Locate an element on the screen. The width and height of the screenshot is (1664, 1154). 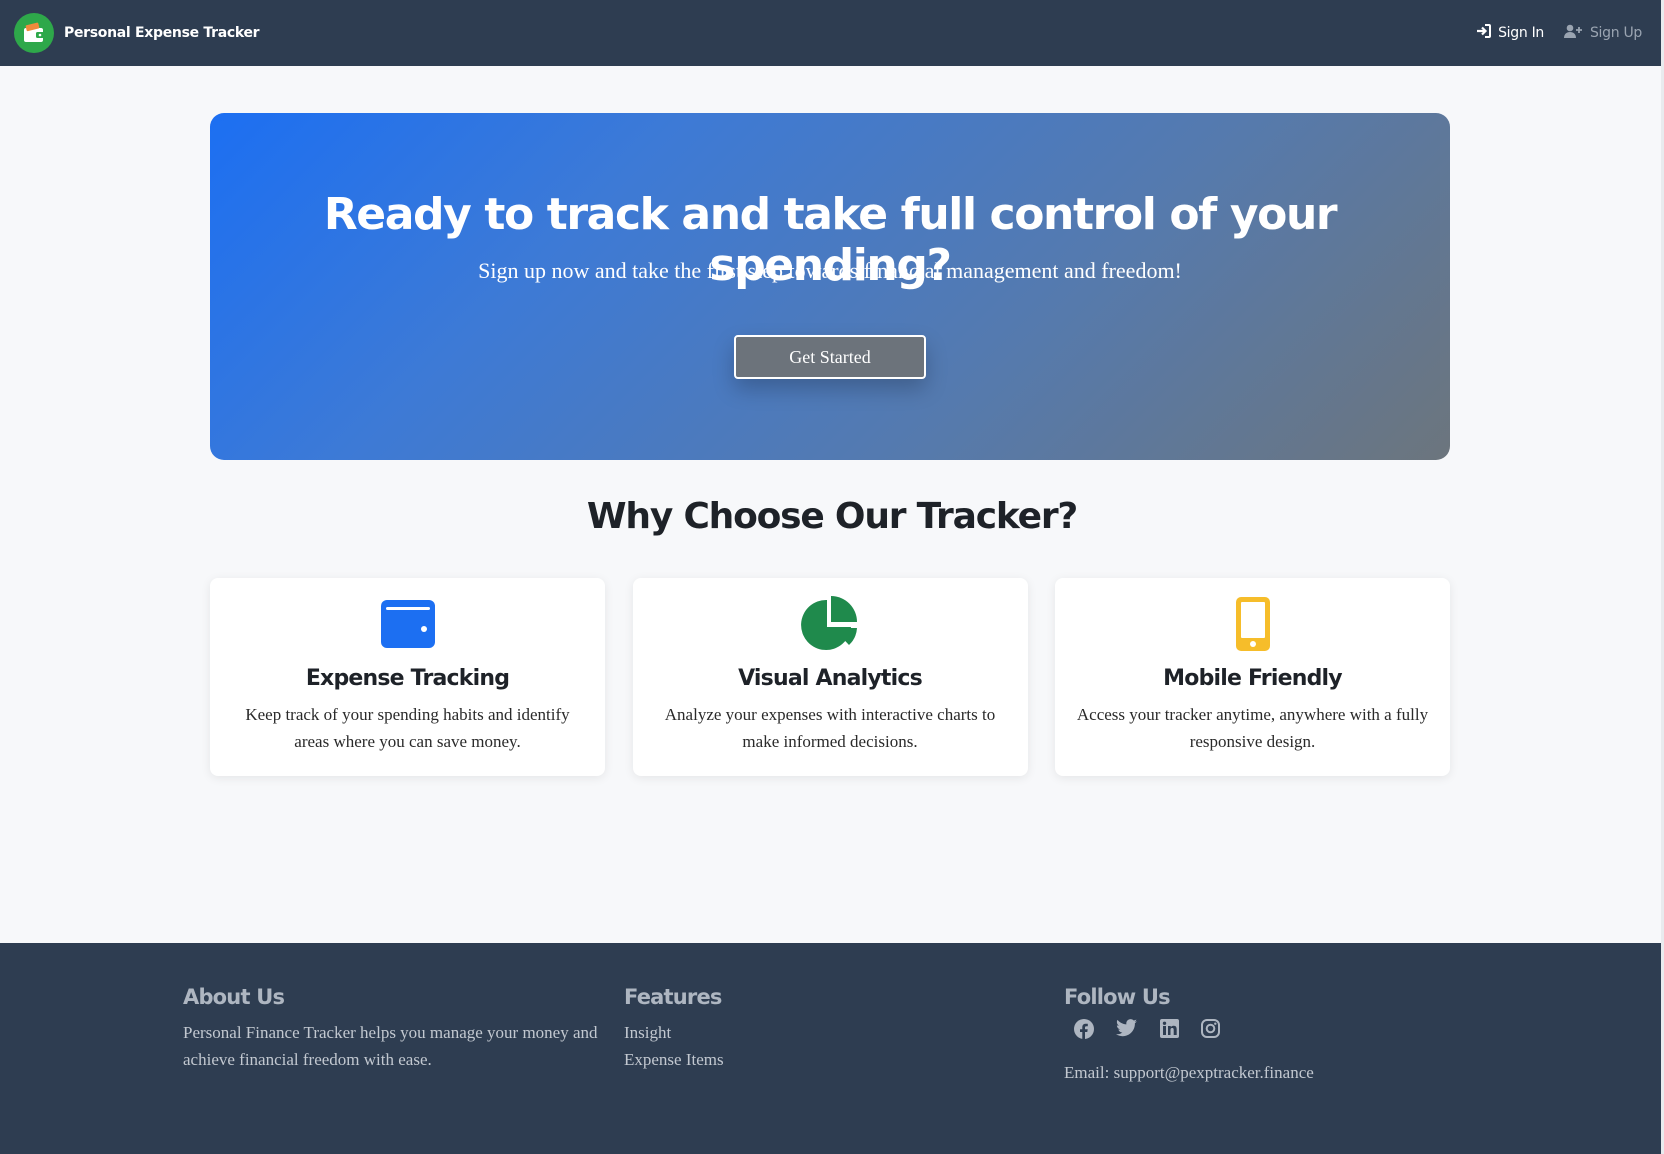
wallet-logo-icon is located at coordinates (34, 33).